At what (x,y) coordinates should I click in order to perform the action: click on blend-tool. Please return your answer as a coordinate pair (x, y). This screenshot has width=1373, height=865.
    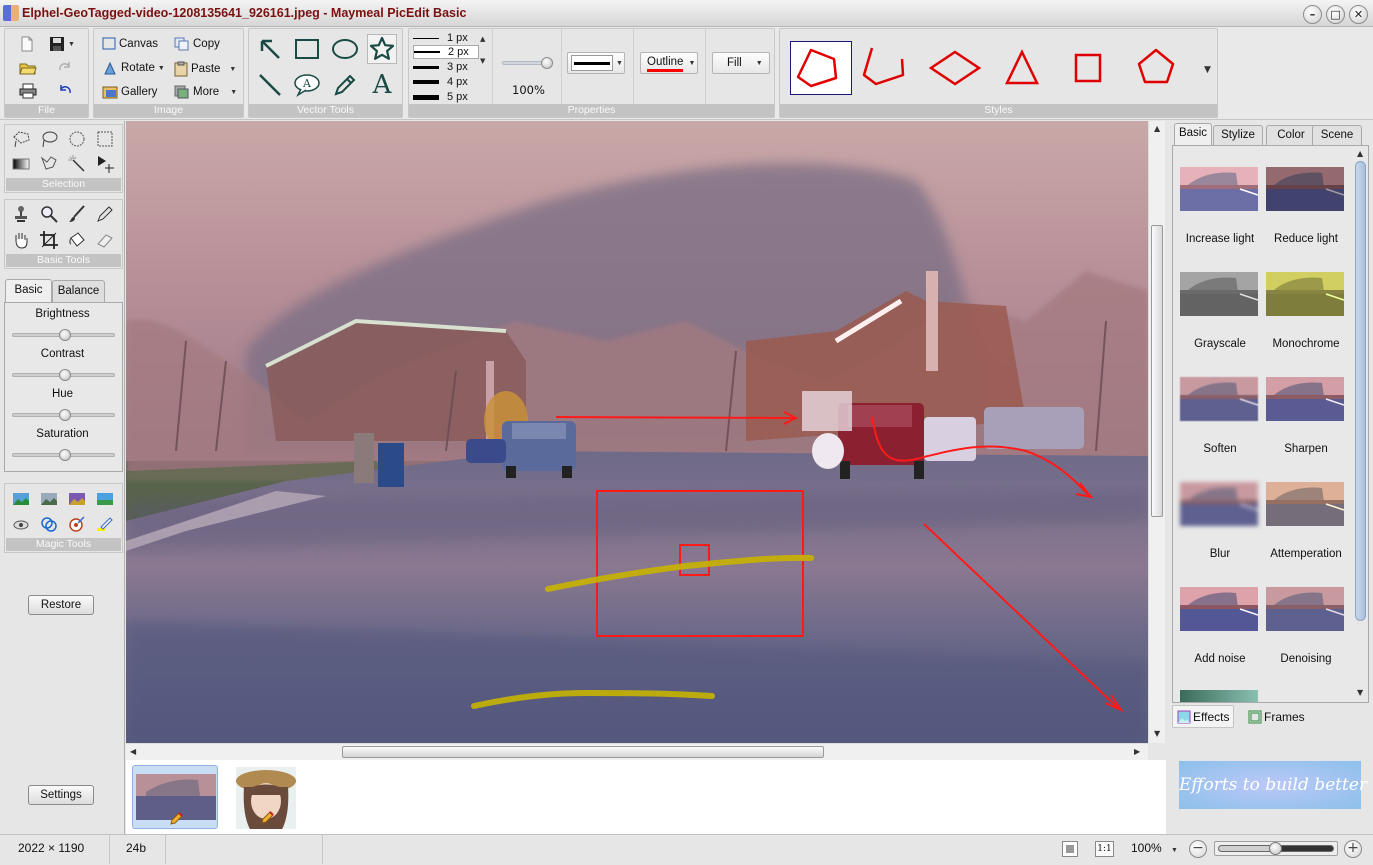
    Looking at the image, I should click on (49, 524).